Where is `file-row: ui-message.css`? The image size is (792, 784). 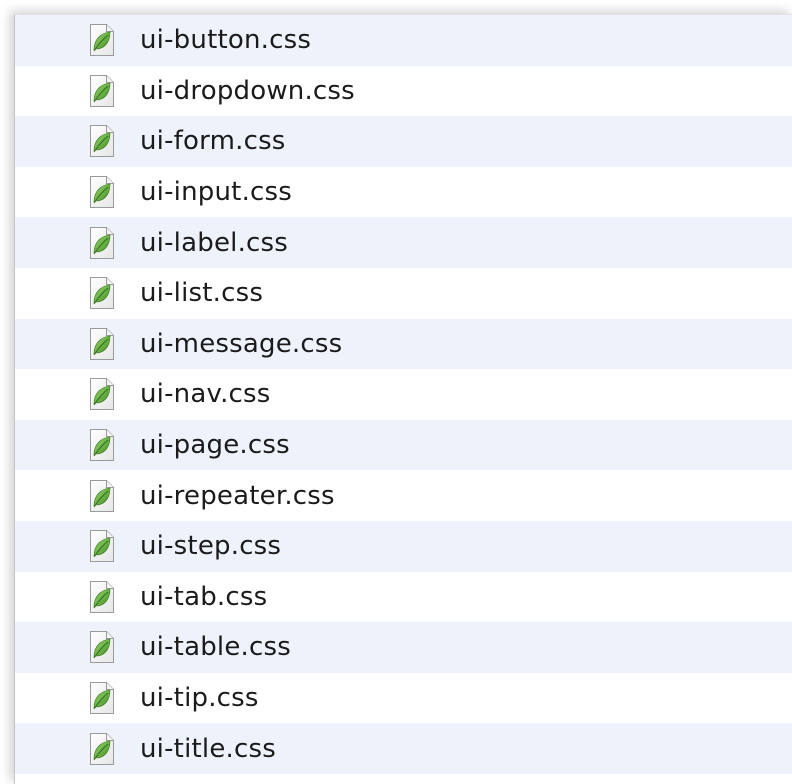
file-row: ui-message.css is located at coordinates (403, 344).